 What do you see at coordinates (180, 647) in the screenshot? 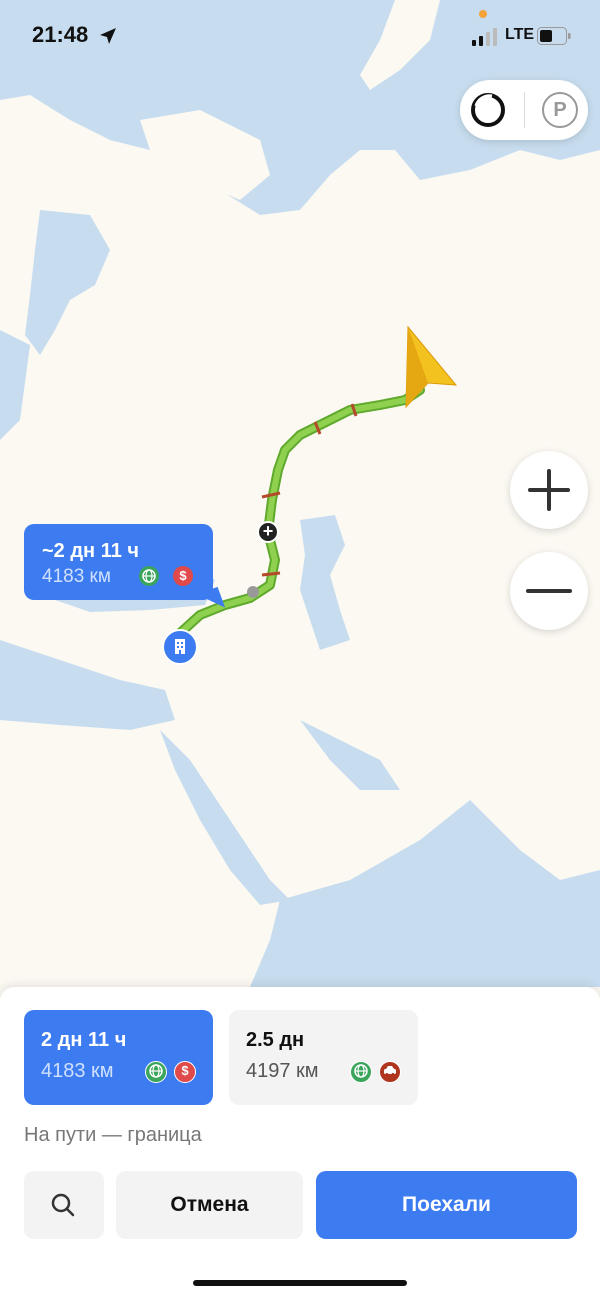
I see `destination-building-icon` at bounding box center [180, 647].